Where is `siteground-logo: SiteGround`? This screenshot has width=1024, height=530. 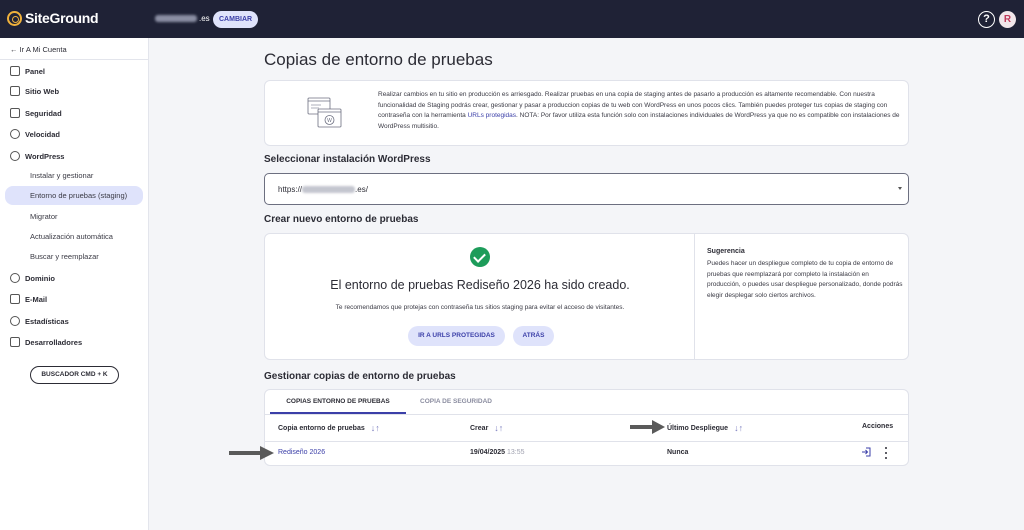
siteground-logo: SiteGround is located at coordinates (53, 18).